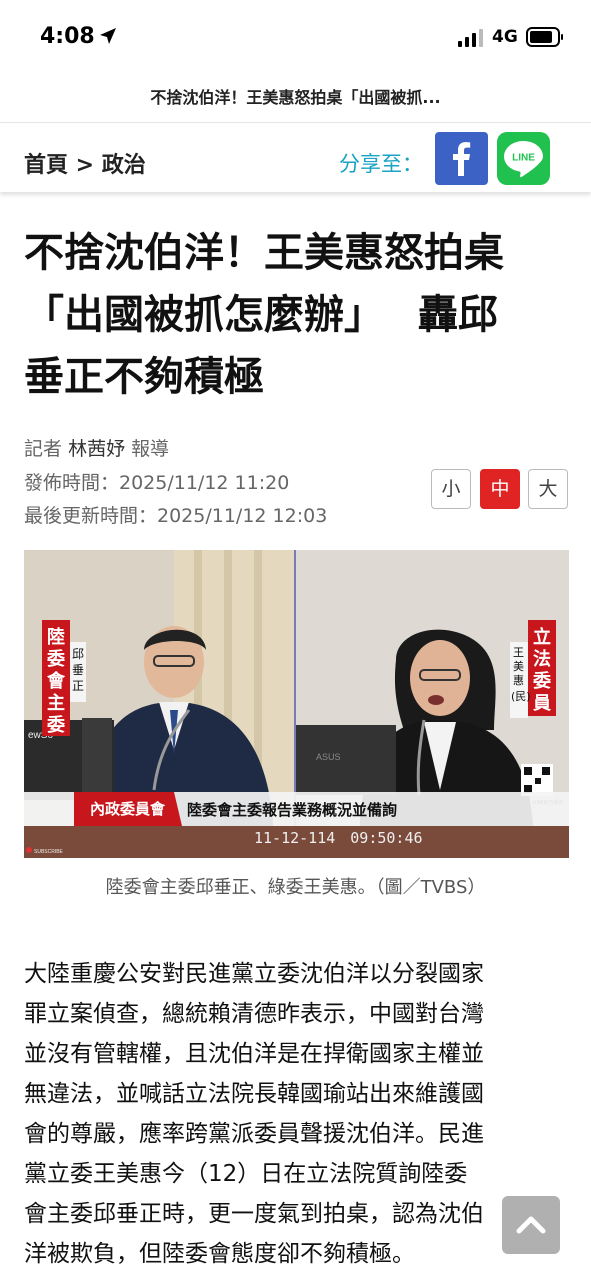 The height and width of the screenshot is (1280, 591). Describe the element at coordinates (150, 449) in the screenshot. I see `reporter-suffix: 報導` at that location.